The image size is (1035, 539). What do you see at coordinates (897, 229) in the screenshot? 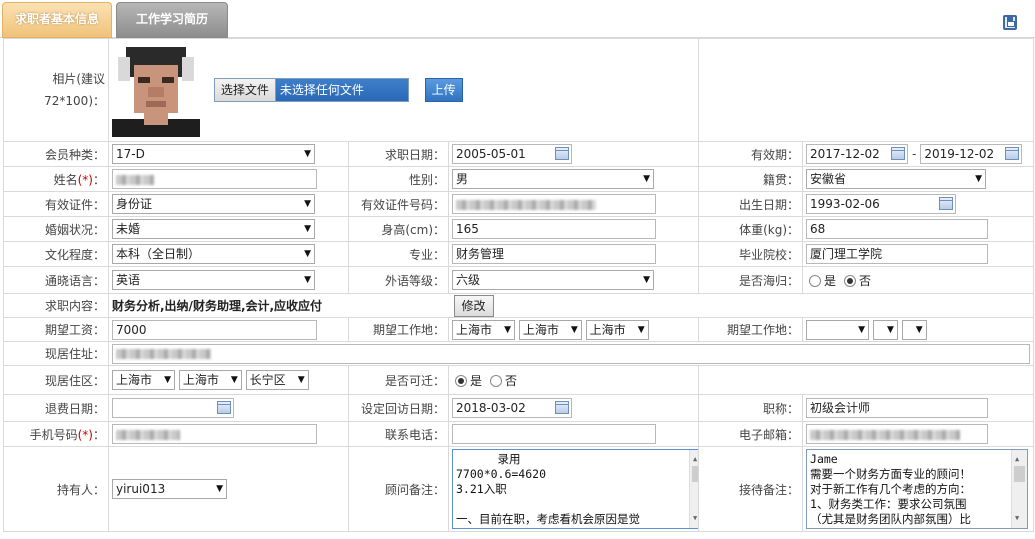
I see `weight-input: 68` at bounding box center [897, 229].